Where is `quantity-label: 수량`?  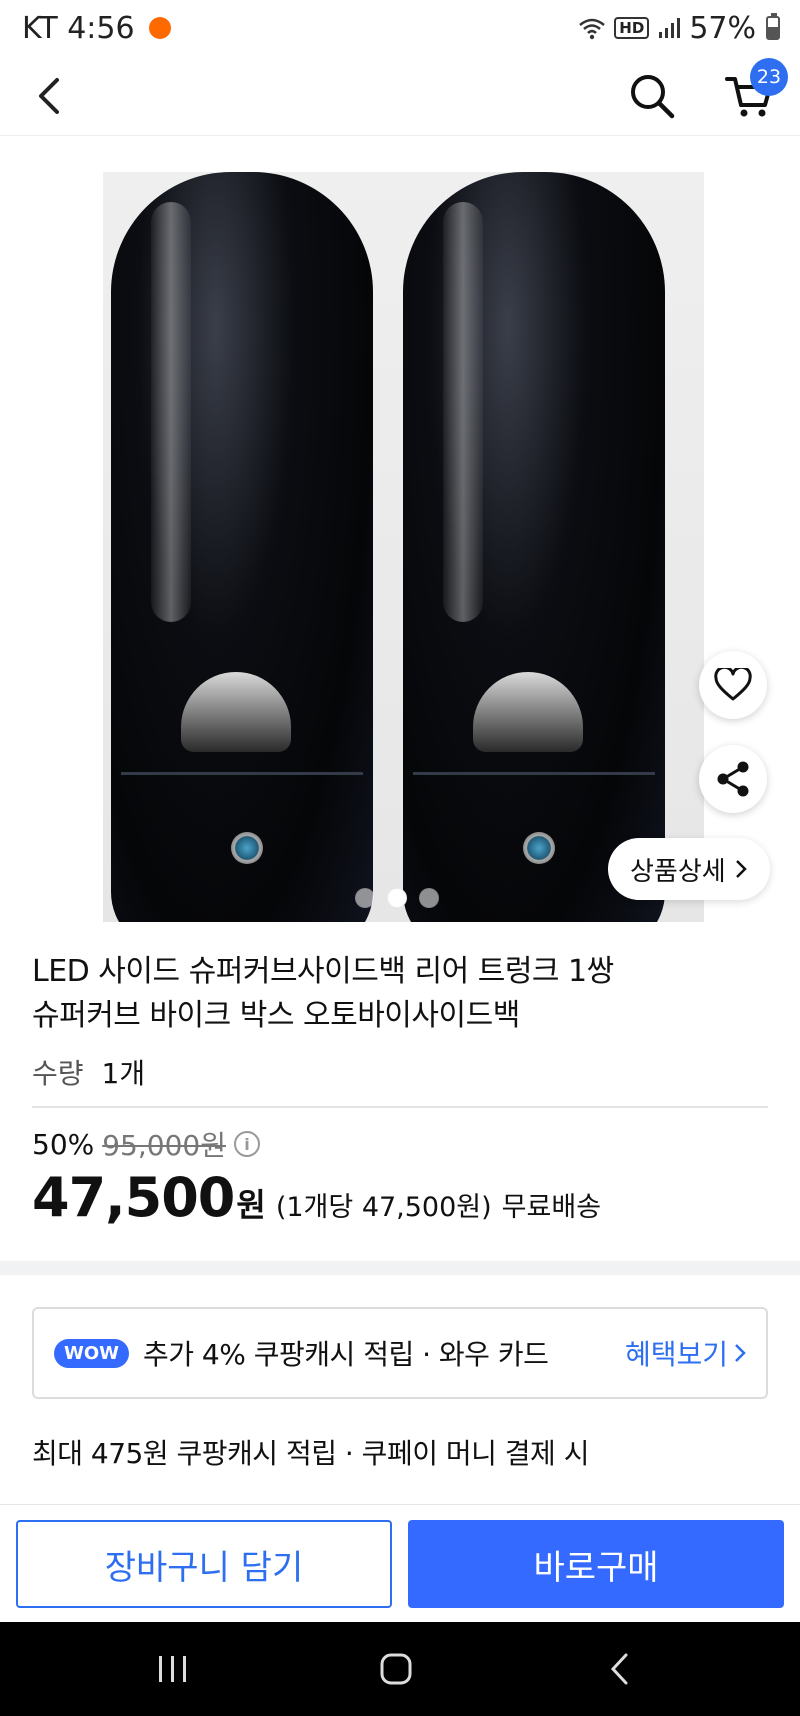 quantity-label: 수량 is located at coordinates (58, 1073).